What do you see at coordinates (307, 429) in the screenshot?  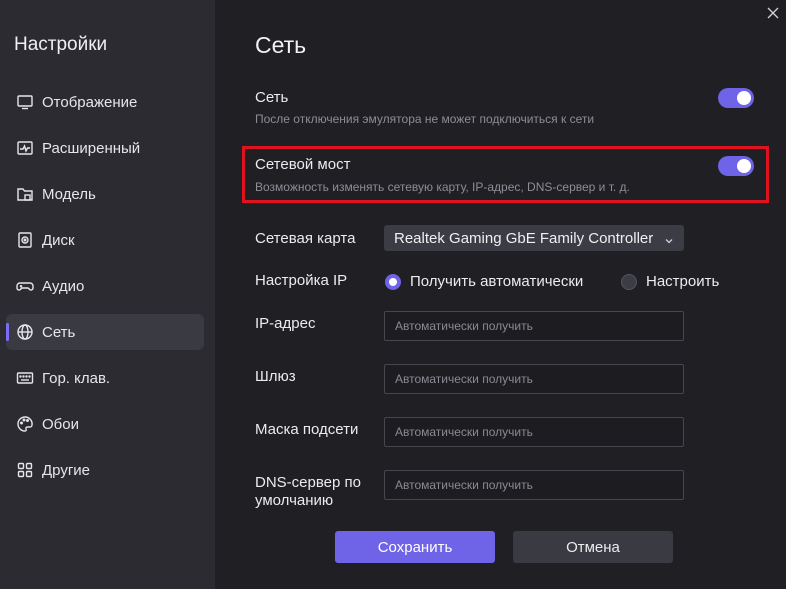 I see `subnet-mask-label: Маска подсети` at bounding box center [307, 429].